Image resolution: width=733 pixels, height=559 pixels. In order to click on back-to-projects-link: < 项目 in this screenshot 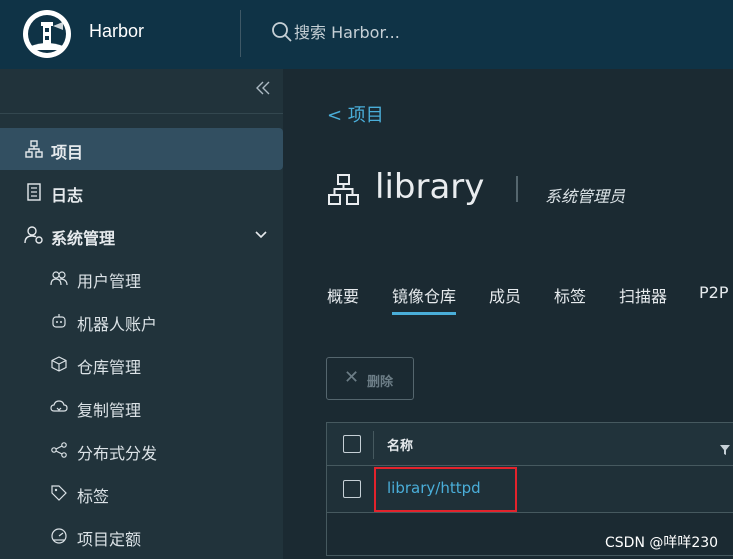, I will do `click(355, 114)`.